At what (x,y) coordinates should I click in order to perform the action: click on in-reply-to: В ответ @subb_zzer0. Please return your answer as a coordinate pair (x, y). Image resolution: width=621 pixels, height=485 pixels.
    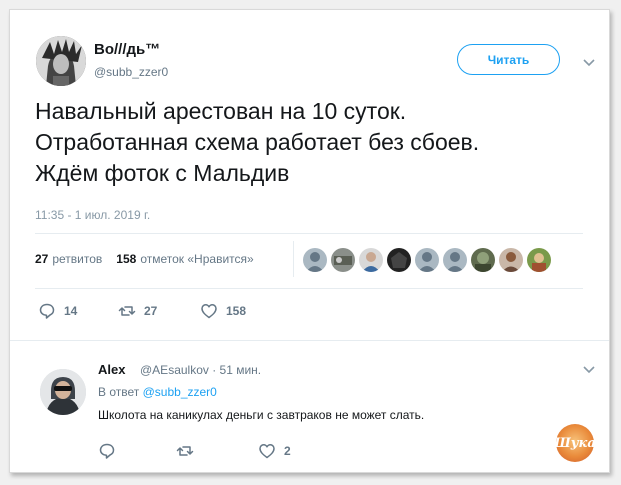
    Looking at the image, I should click on (157, 392).